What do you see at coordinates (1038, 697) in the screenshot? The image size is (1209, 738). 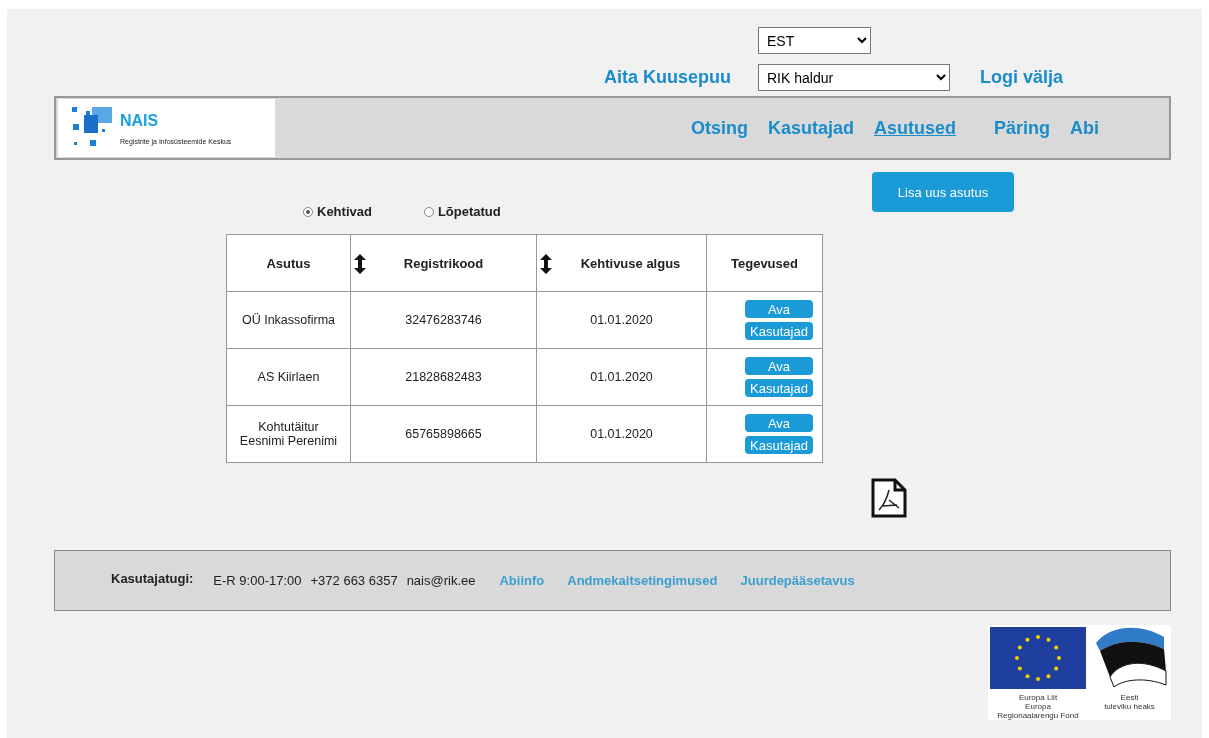 I see `funding-caption: Europa Liit` at bounding box center [1038, 697].